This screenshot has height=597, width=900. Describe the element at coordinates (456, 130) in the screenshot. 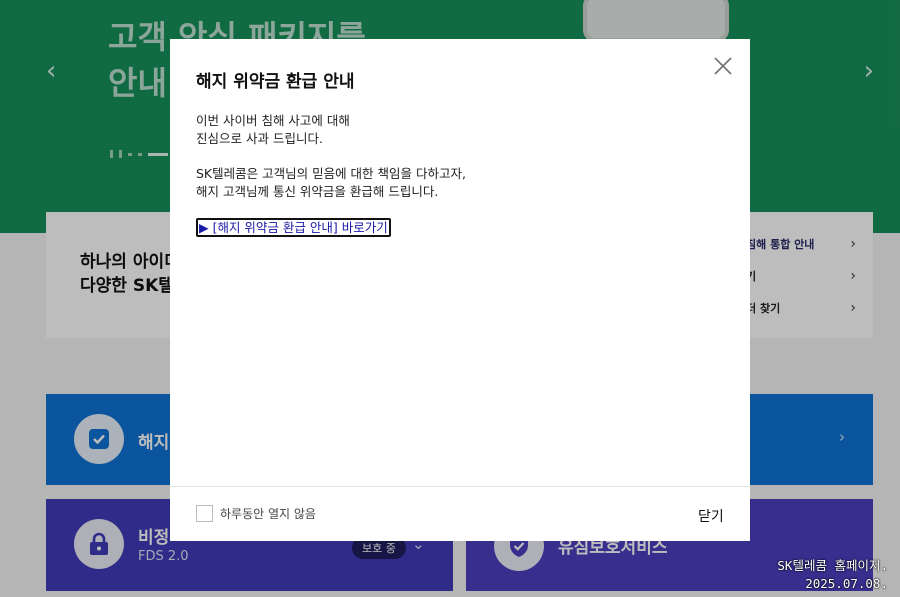

I see `apology-paragraph: 이번 사이버 침해 사고에 대해 진심으로 사과 드립니다.` at that location.